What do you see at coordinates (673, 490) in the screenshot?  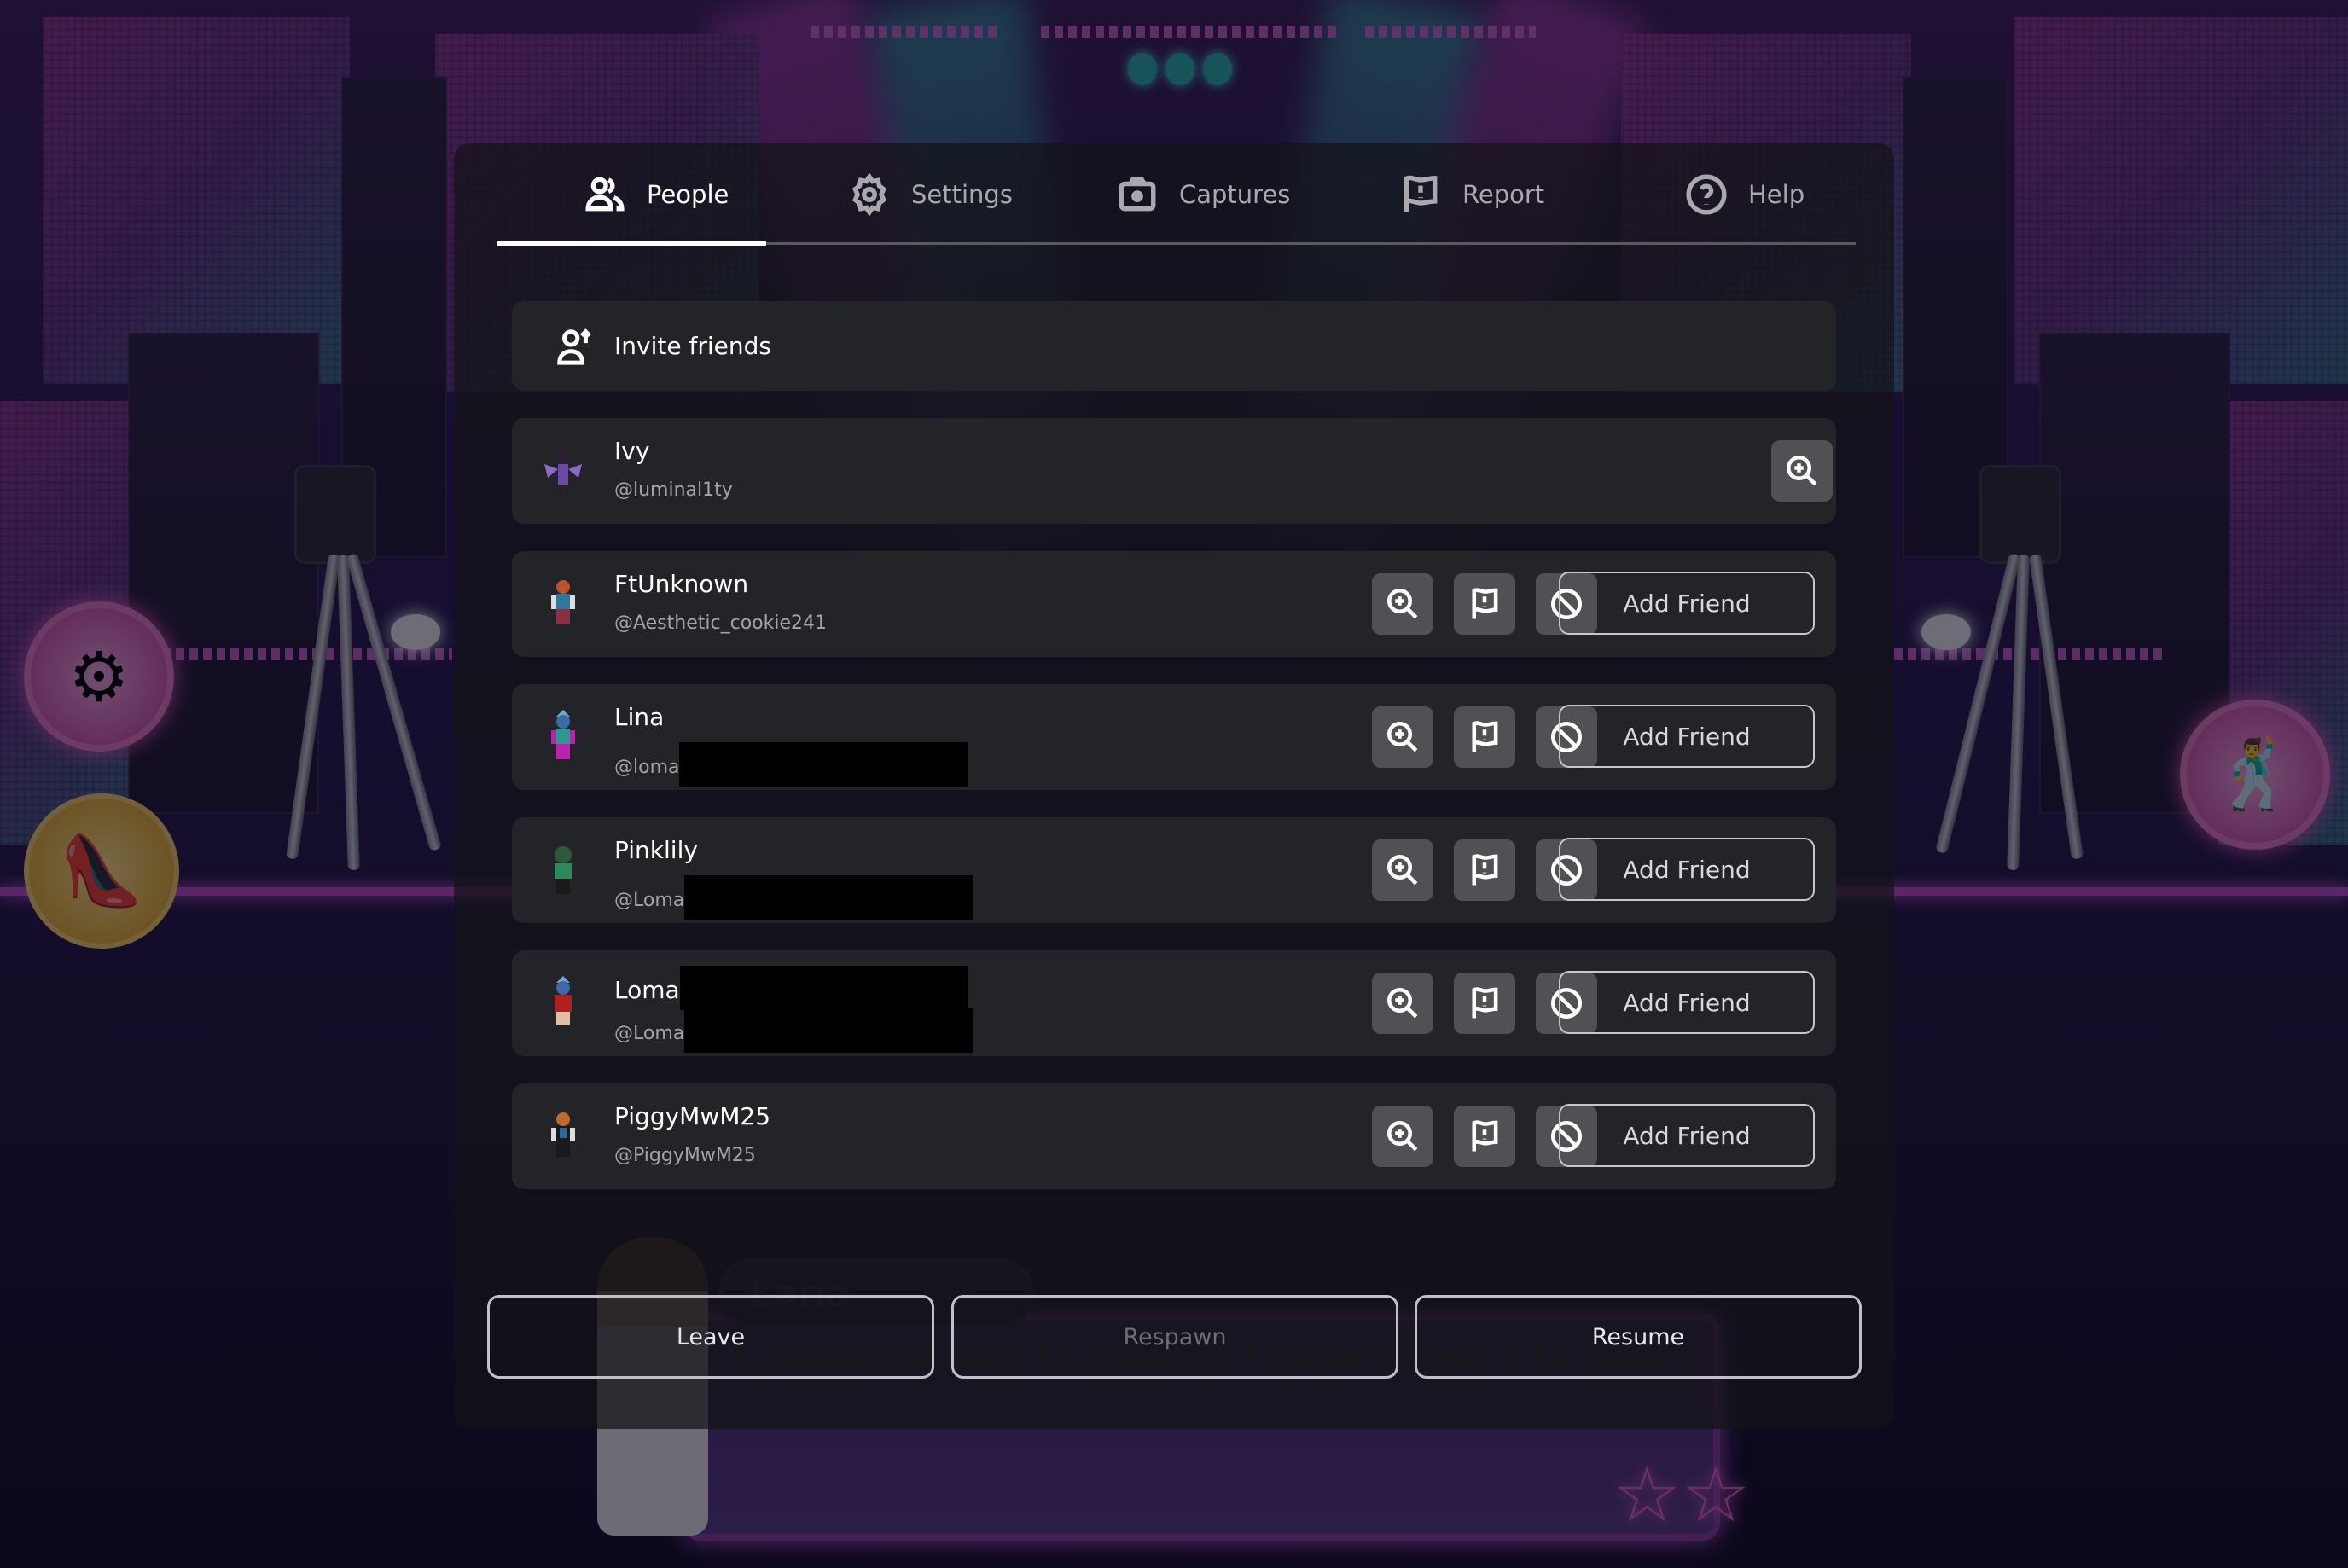 I see `player-username: @luminal1ty` at bounding box center [673, 490].